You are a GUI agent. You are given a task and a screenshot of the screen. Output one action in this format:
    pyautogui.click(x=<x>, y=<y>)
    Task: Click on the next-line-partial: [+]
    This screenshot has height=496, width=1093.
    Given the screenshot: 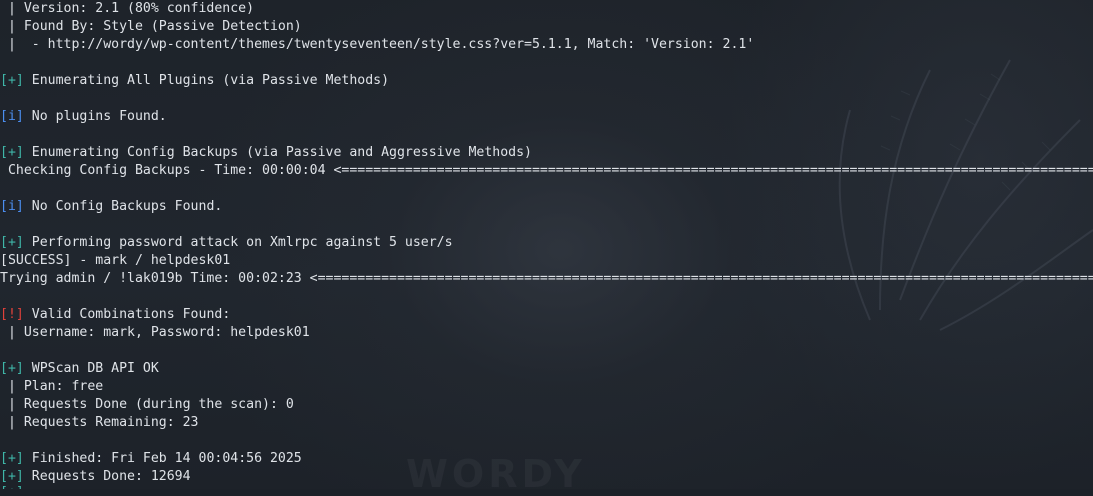 What is the action you would take?
    pyautogui.click(x=12, y=486)
    